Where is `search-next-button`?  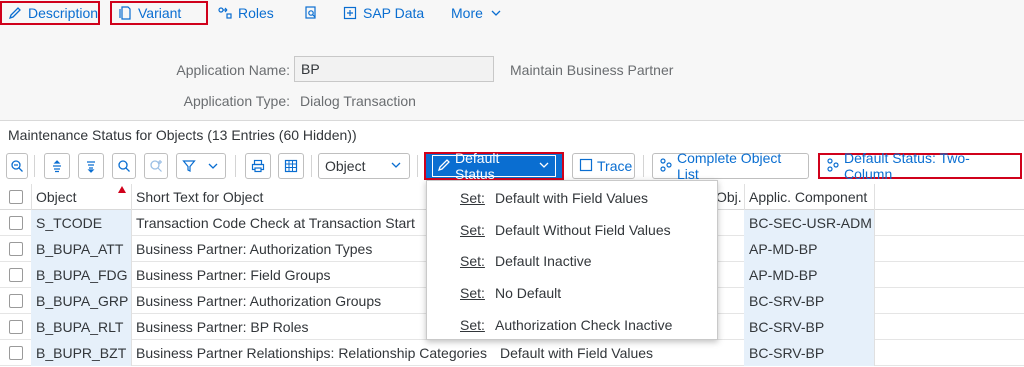
search-next-button is located at coordinates (156, 166).